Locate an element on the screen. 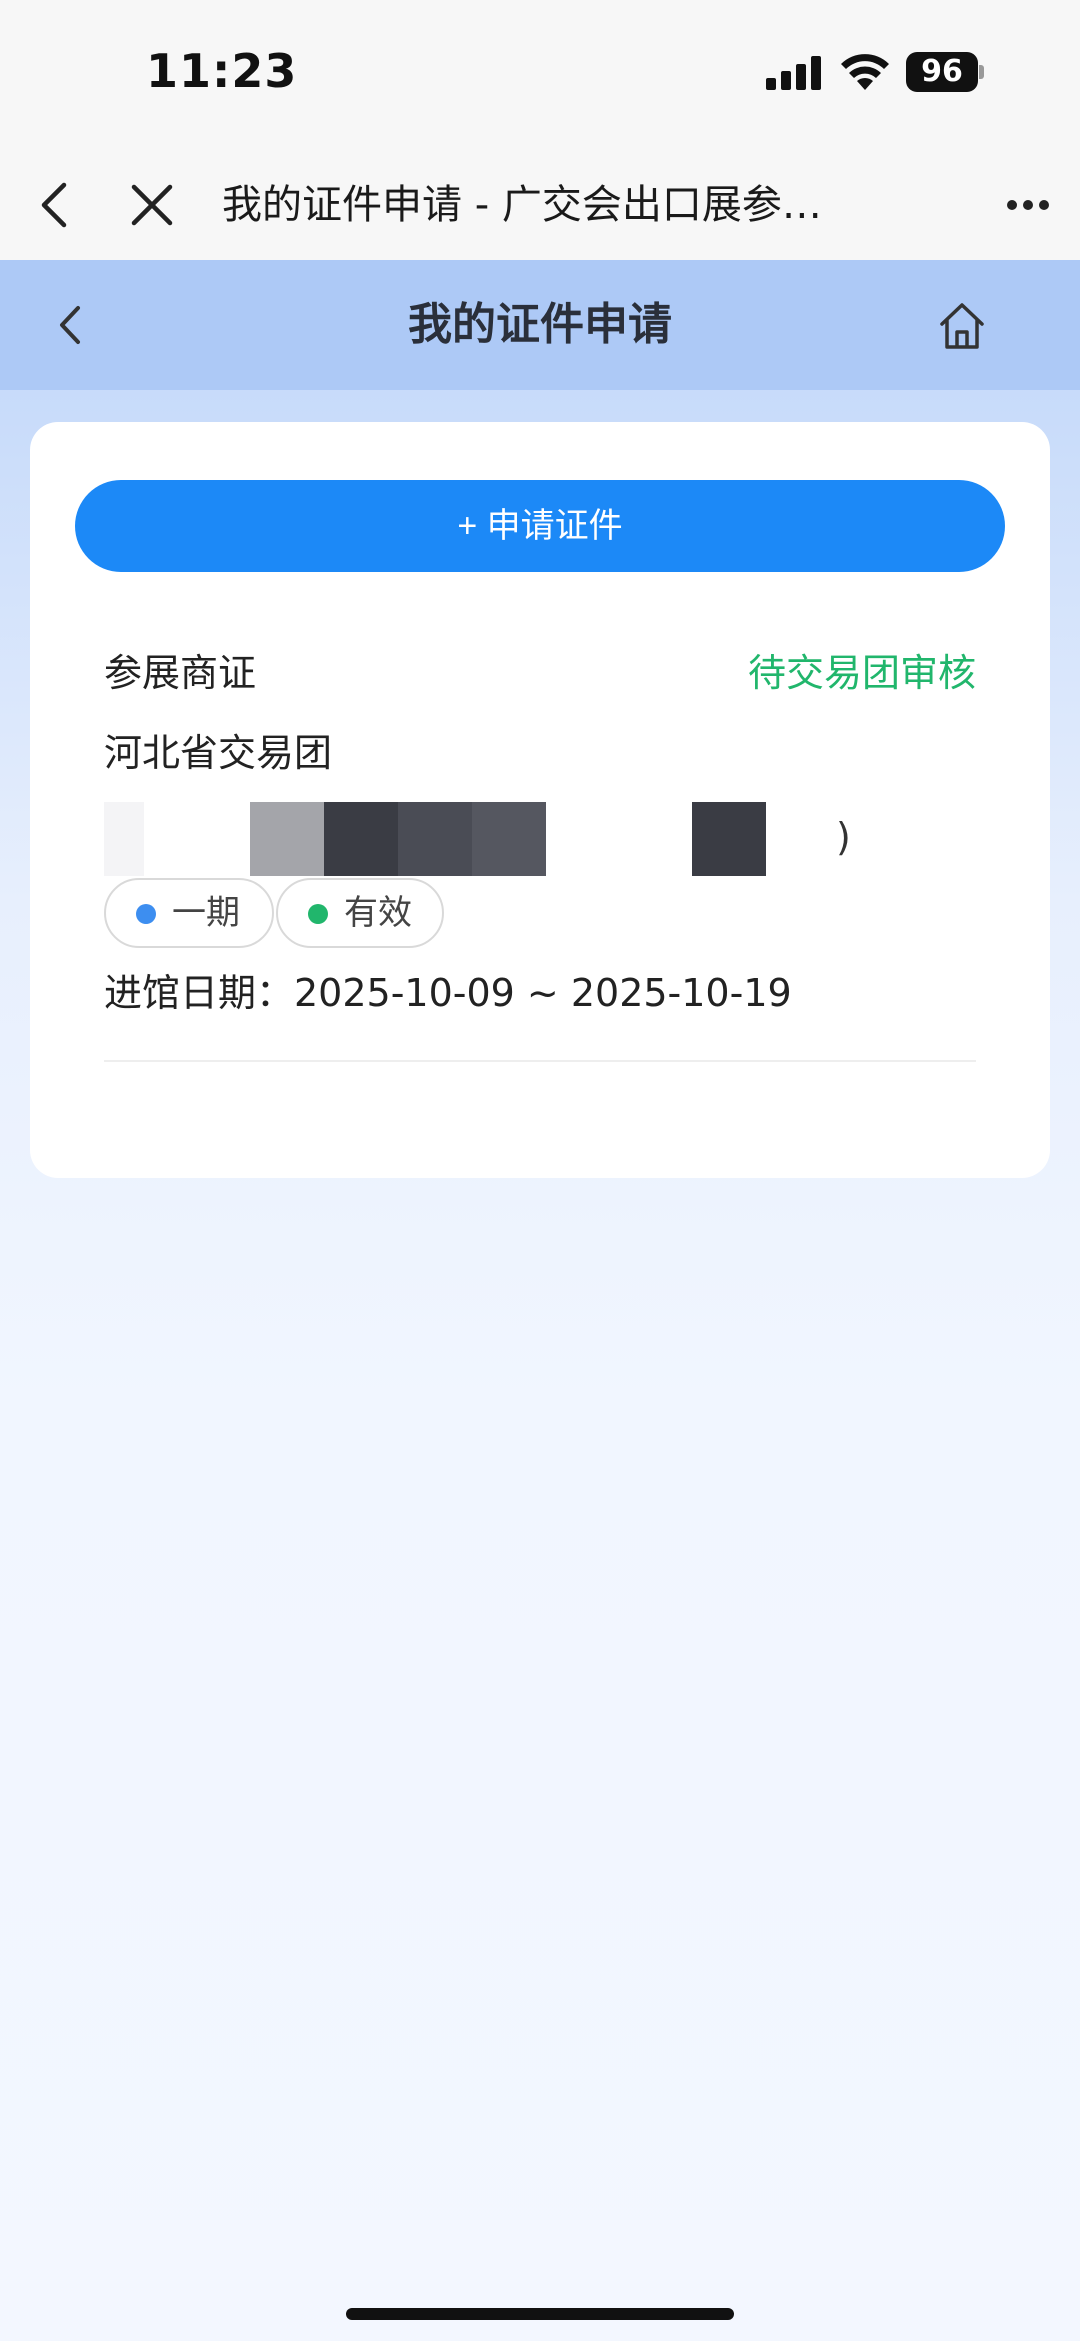 The height and width of the screenshot is (2341, 1080). more-icon is located at coordinates (1028, 205).